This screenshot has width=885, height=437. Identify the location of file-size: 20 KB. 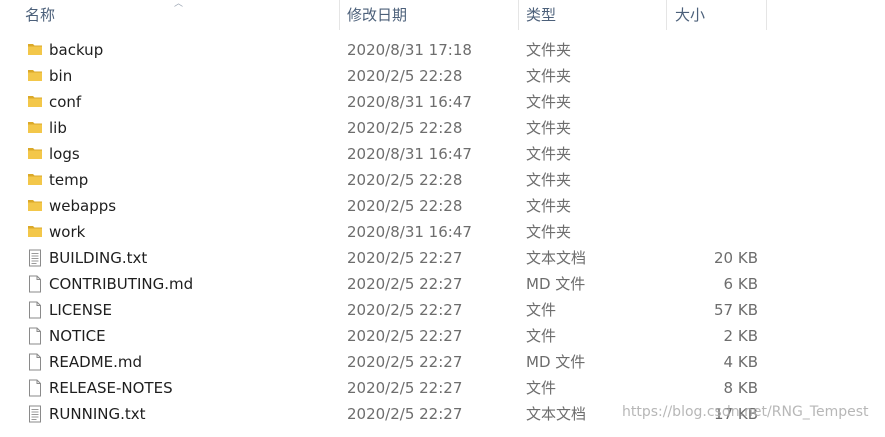
(736, 258).